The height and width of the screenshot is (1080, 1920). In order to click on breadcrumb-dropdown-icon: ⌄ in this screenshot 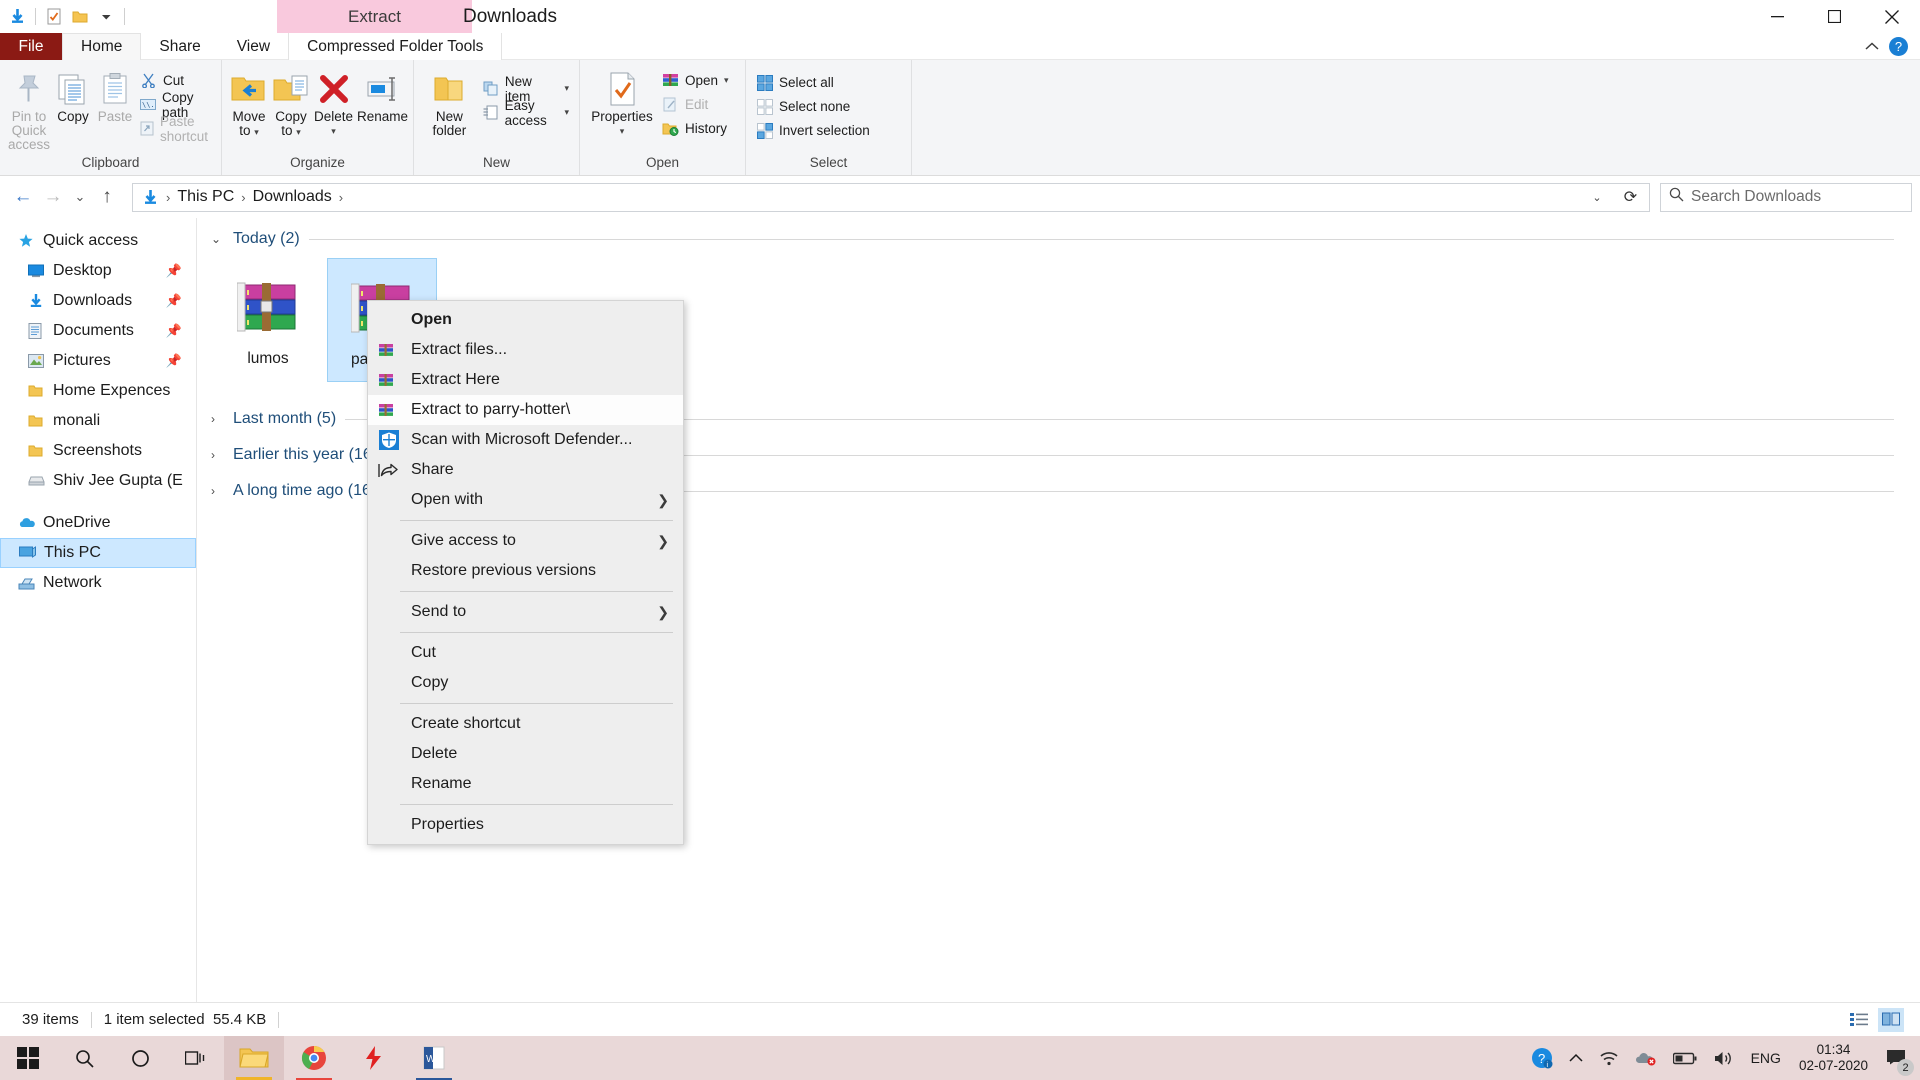, I will do `click(1597, 197)`.